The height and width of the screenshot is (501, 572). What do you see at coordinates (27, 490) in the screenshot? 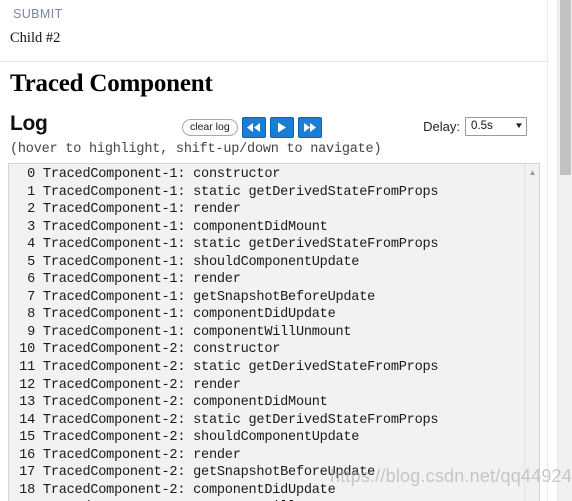
I see `log-line-number: 18` at bounding box center [27, 490].